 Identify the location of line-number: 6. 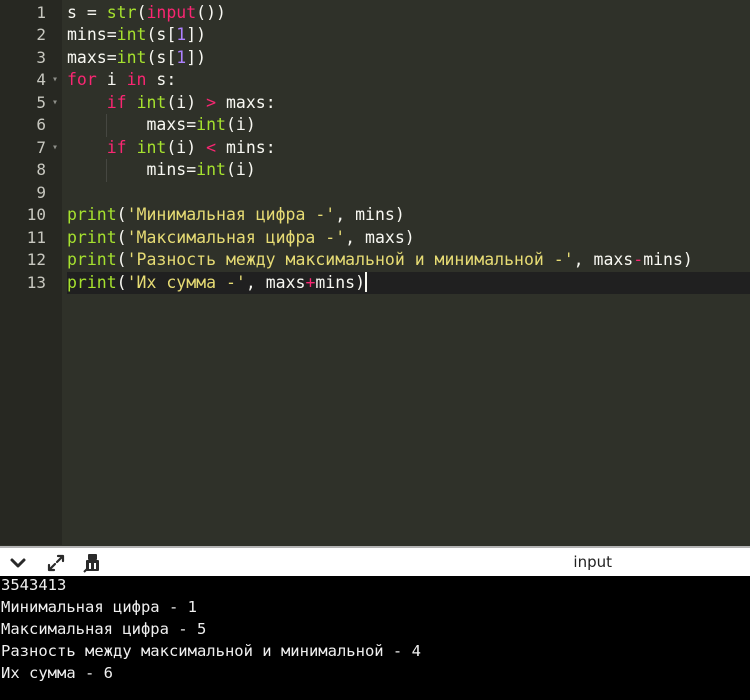
(31, 125).